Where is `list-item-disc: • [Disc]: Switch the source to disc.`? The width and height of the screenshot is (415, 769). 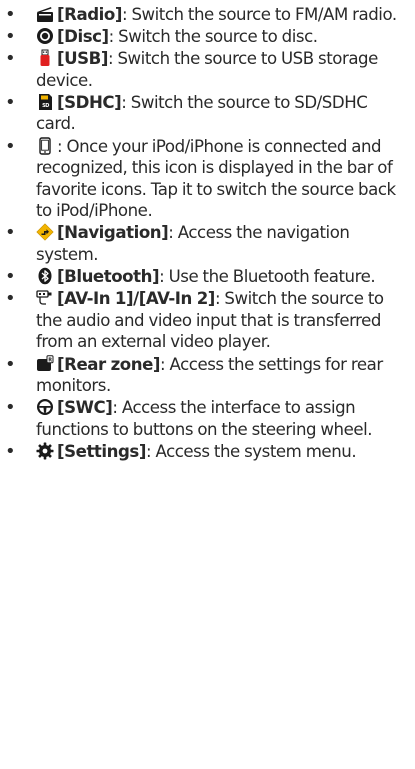
list-item-disc: • [Disc]: Switch the source to disc. is located at coordinates (161, 37).